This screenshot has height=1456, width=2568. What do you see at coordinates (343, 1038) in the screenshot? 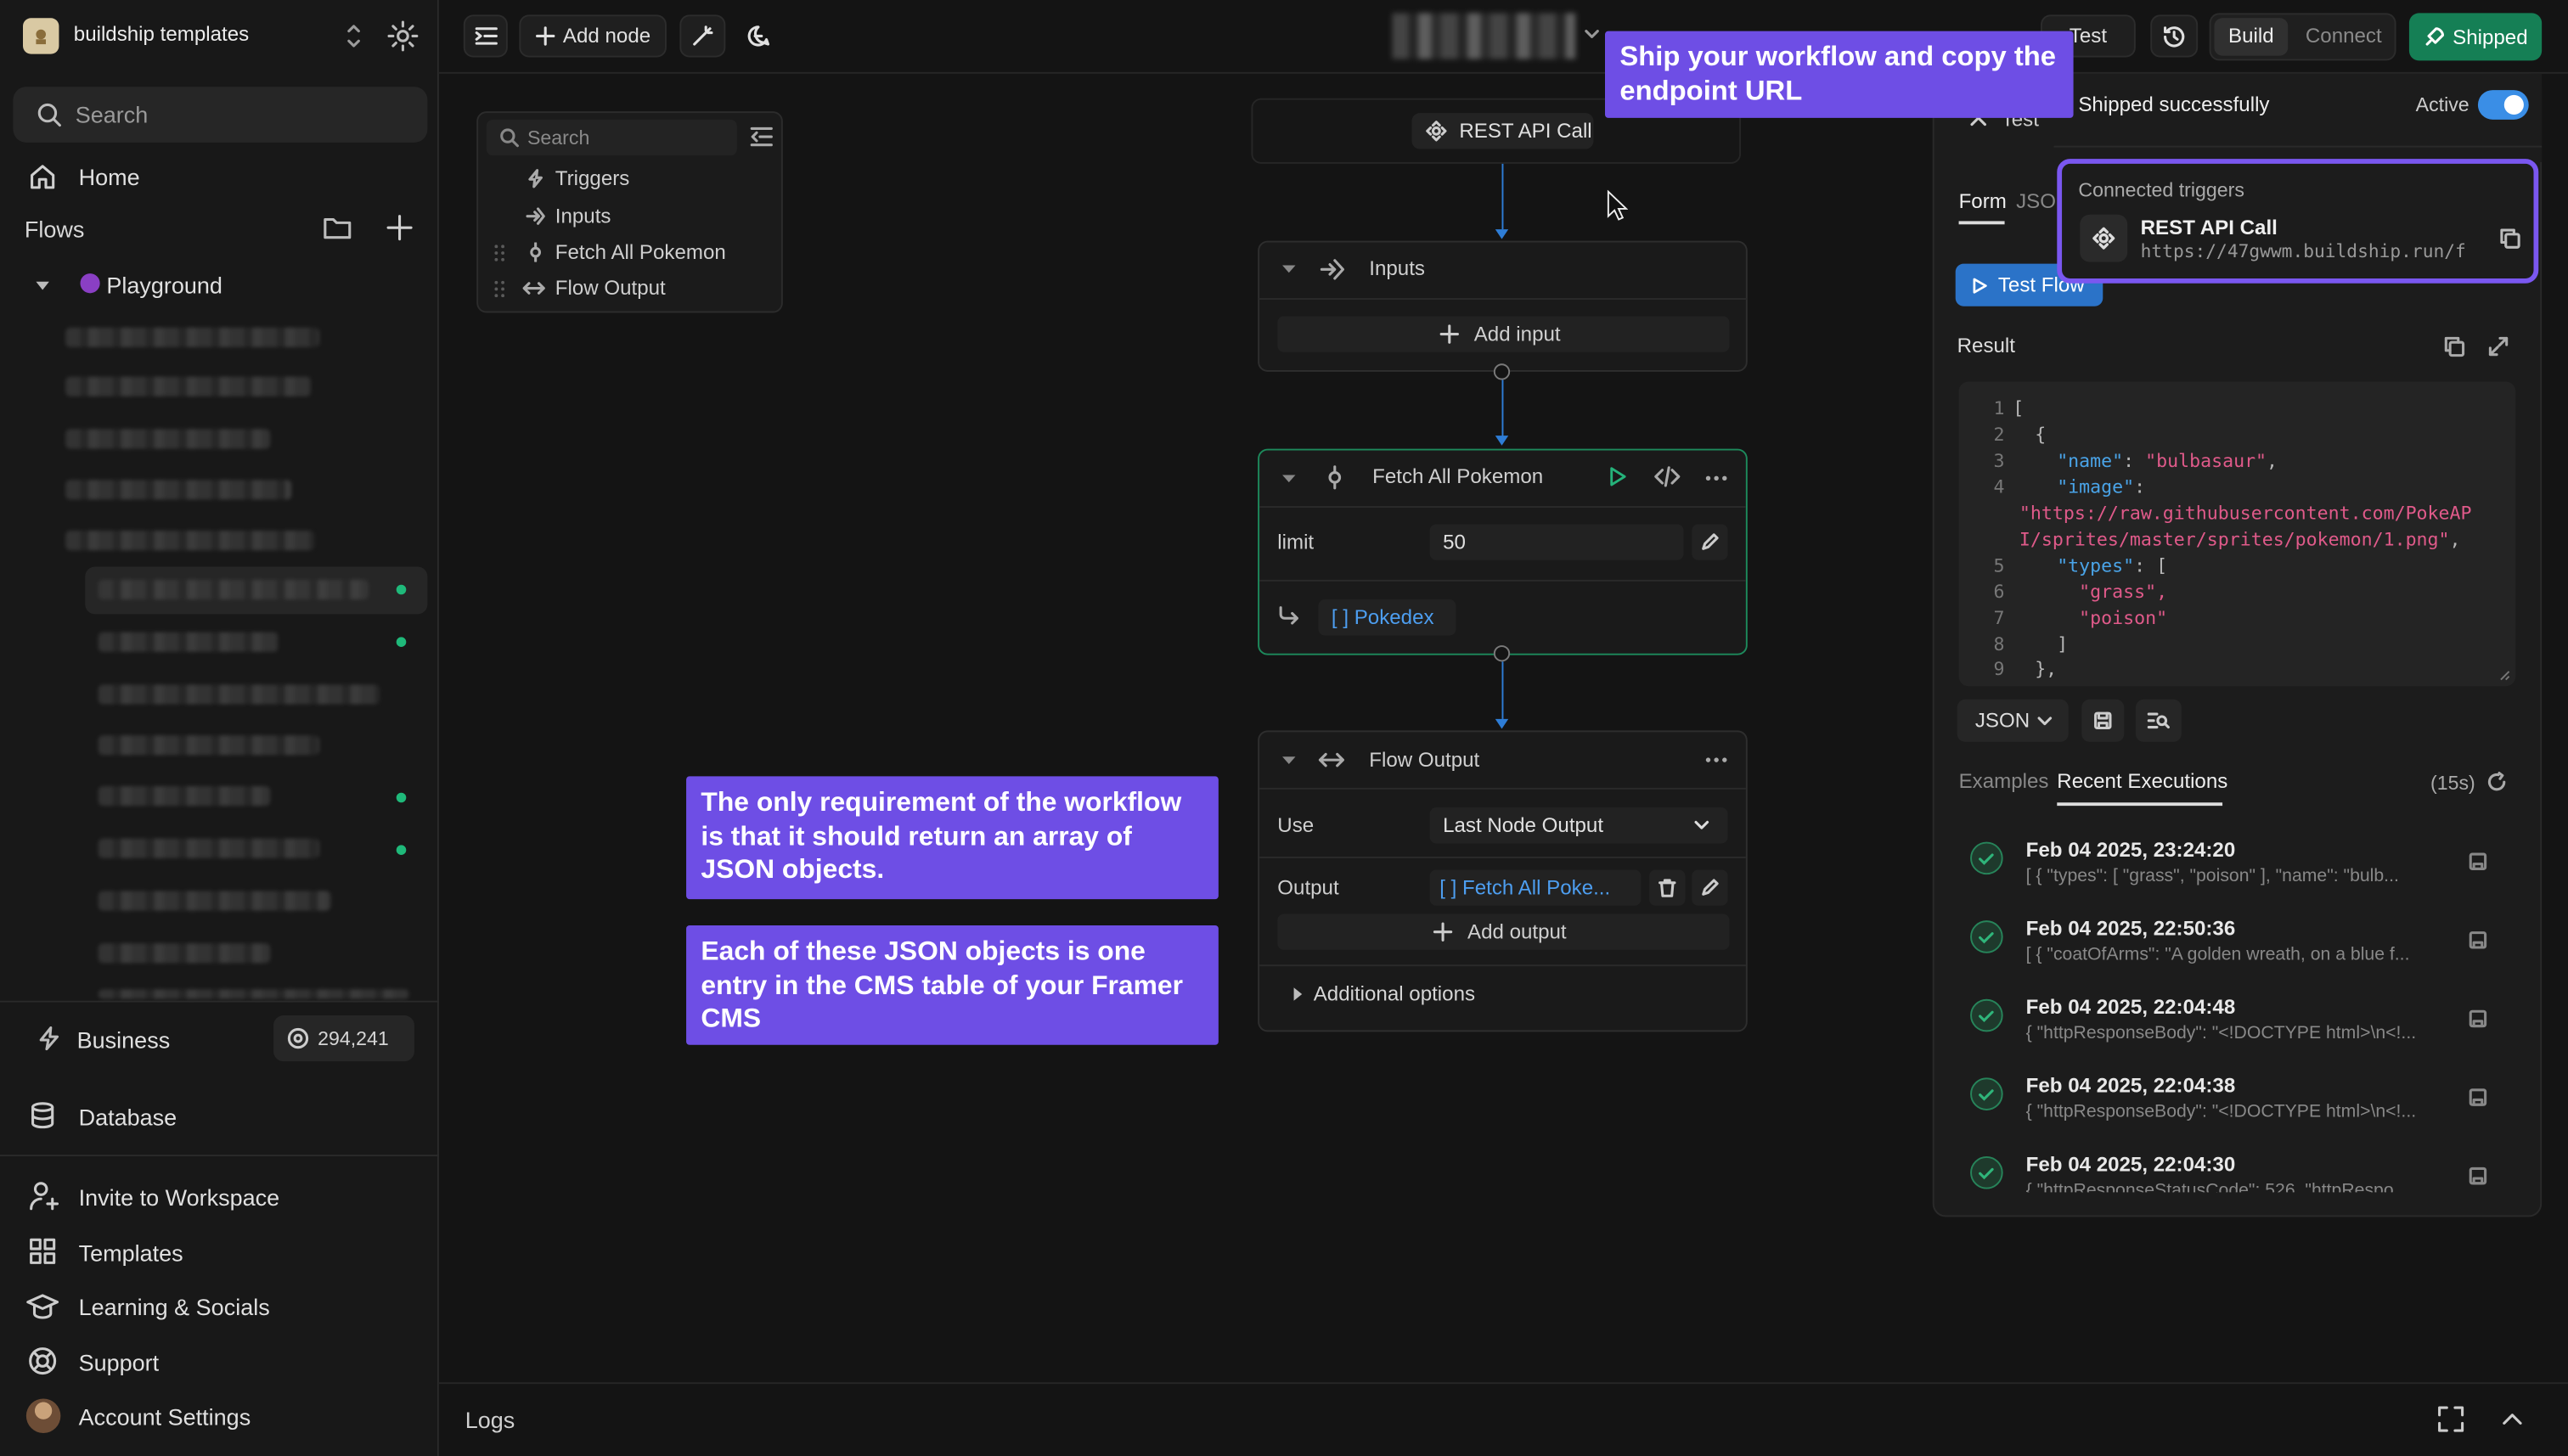
I see `credits-badge: 294,241` at bounding box center [343, 1038].